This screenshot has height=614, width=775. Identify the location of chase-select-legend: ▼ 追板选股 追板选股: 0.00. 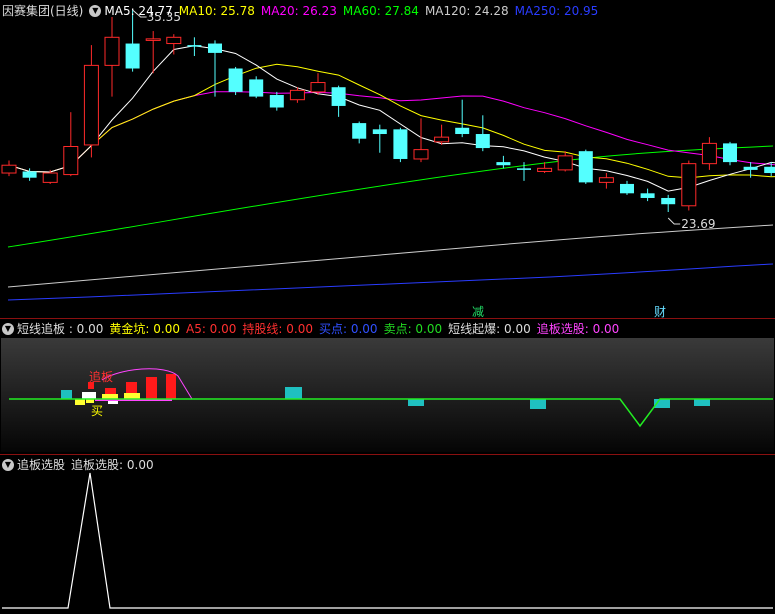
(81, 465).